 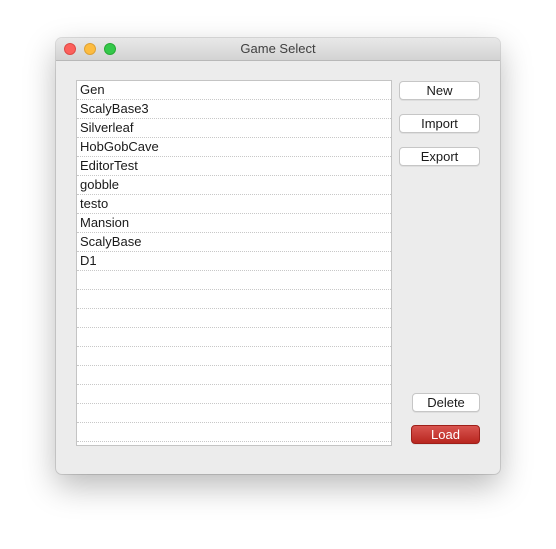 I want to click on game-list-item: EditorTest, so click(x=234, y=166).